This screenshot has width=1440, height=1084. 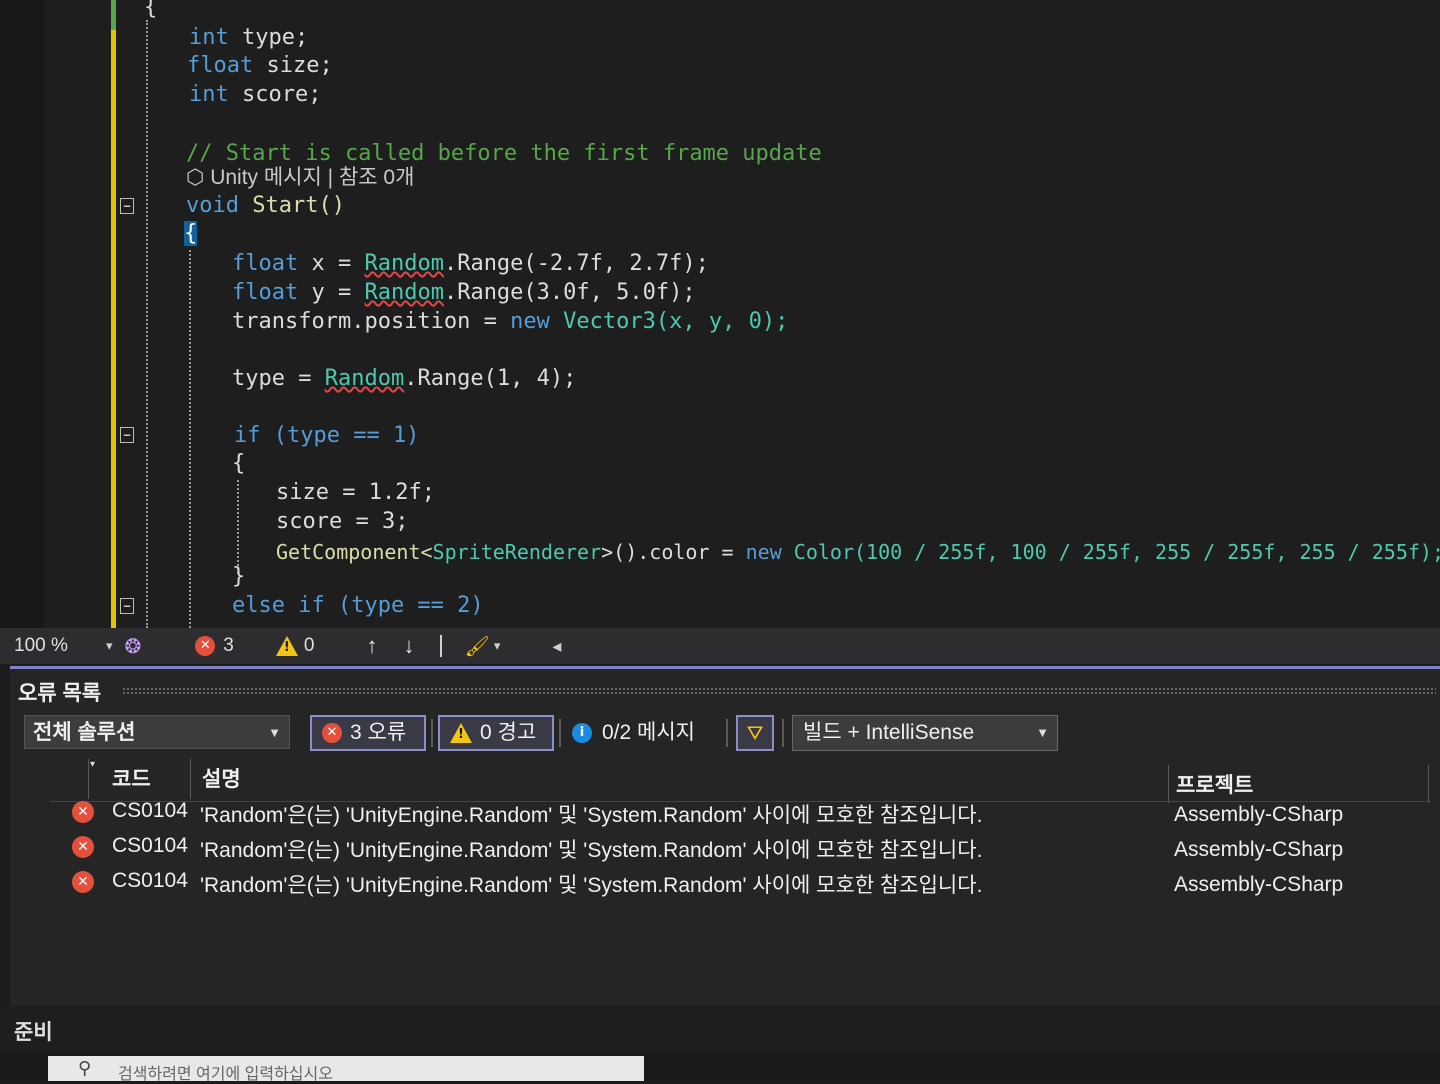 What do you see at coordinates (582, 733) in the screenshot?
I see `info-icon: i` at bounding box center [582, 733].